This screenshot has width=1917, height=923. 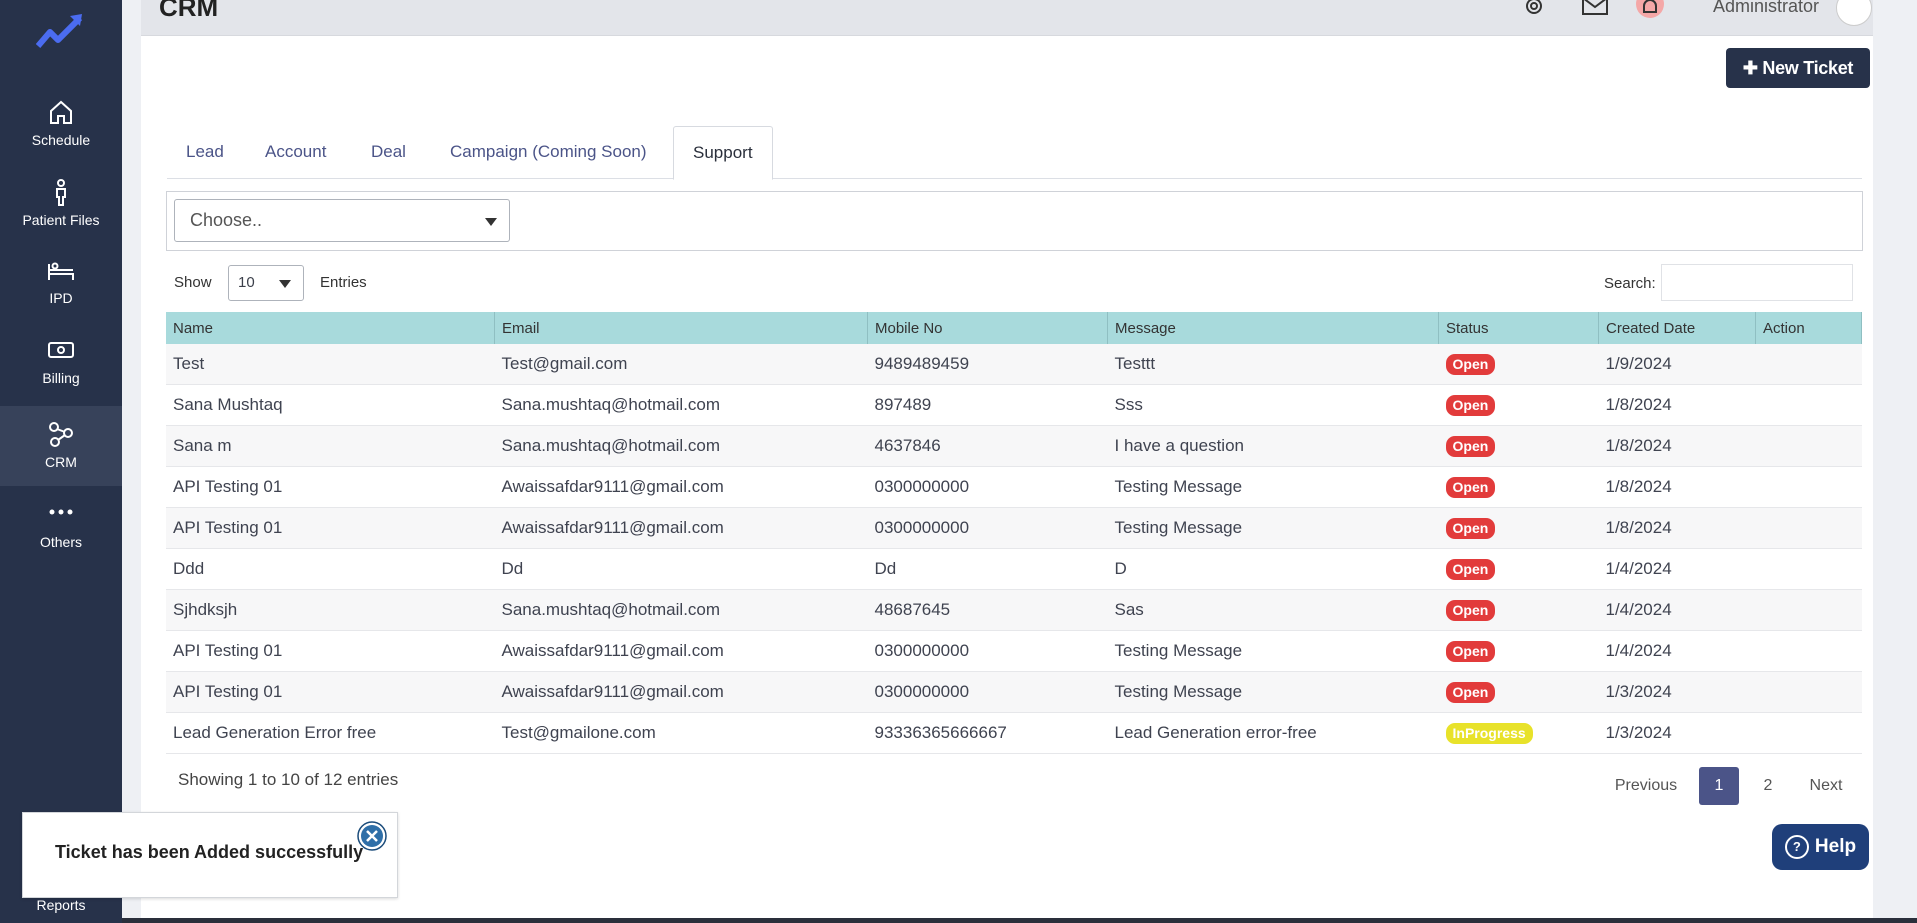 I want to click on bottom-bar, so click(x=1019, y=920).